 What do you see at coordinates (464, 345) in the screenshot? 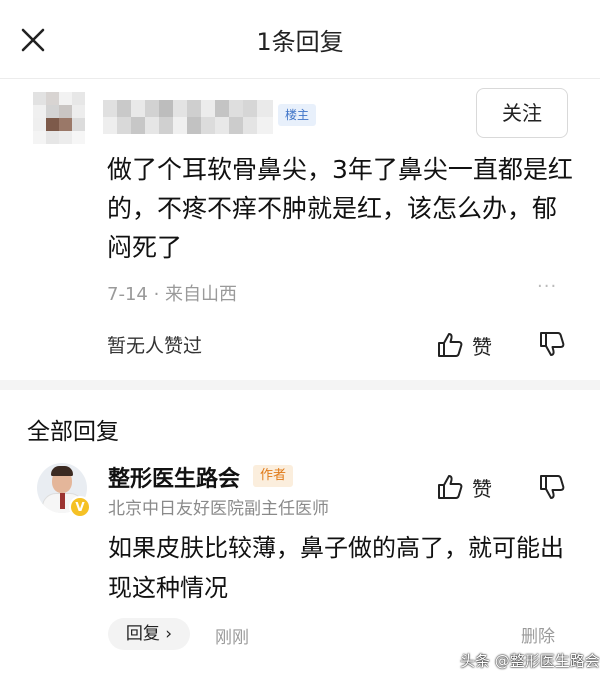
I see `like-button: 赞` at bounding box center [464, 345].